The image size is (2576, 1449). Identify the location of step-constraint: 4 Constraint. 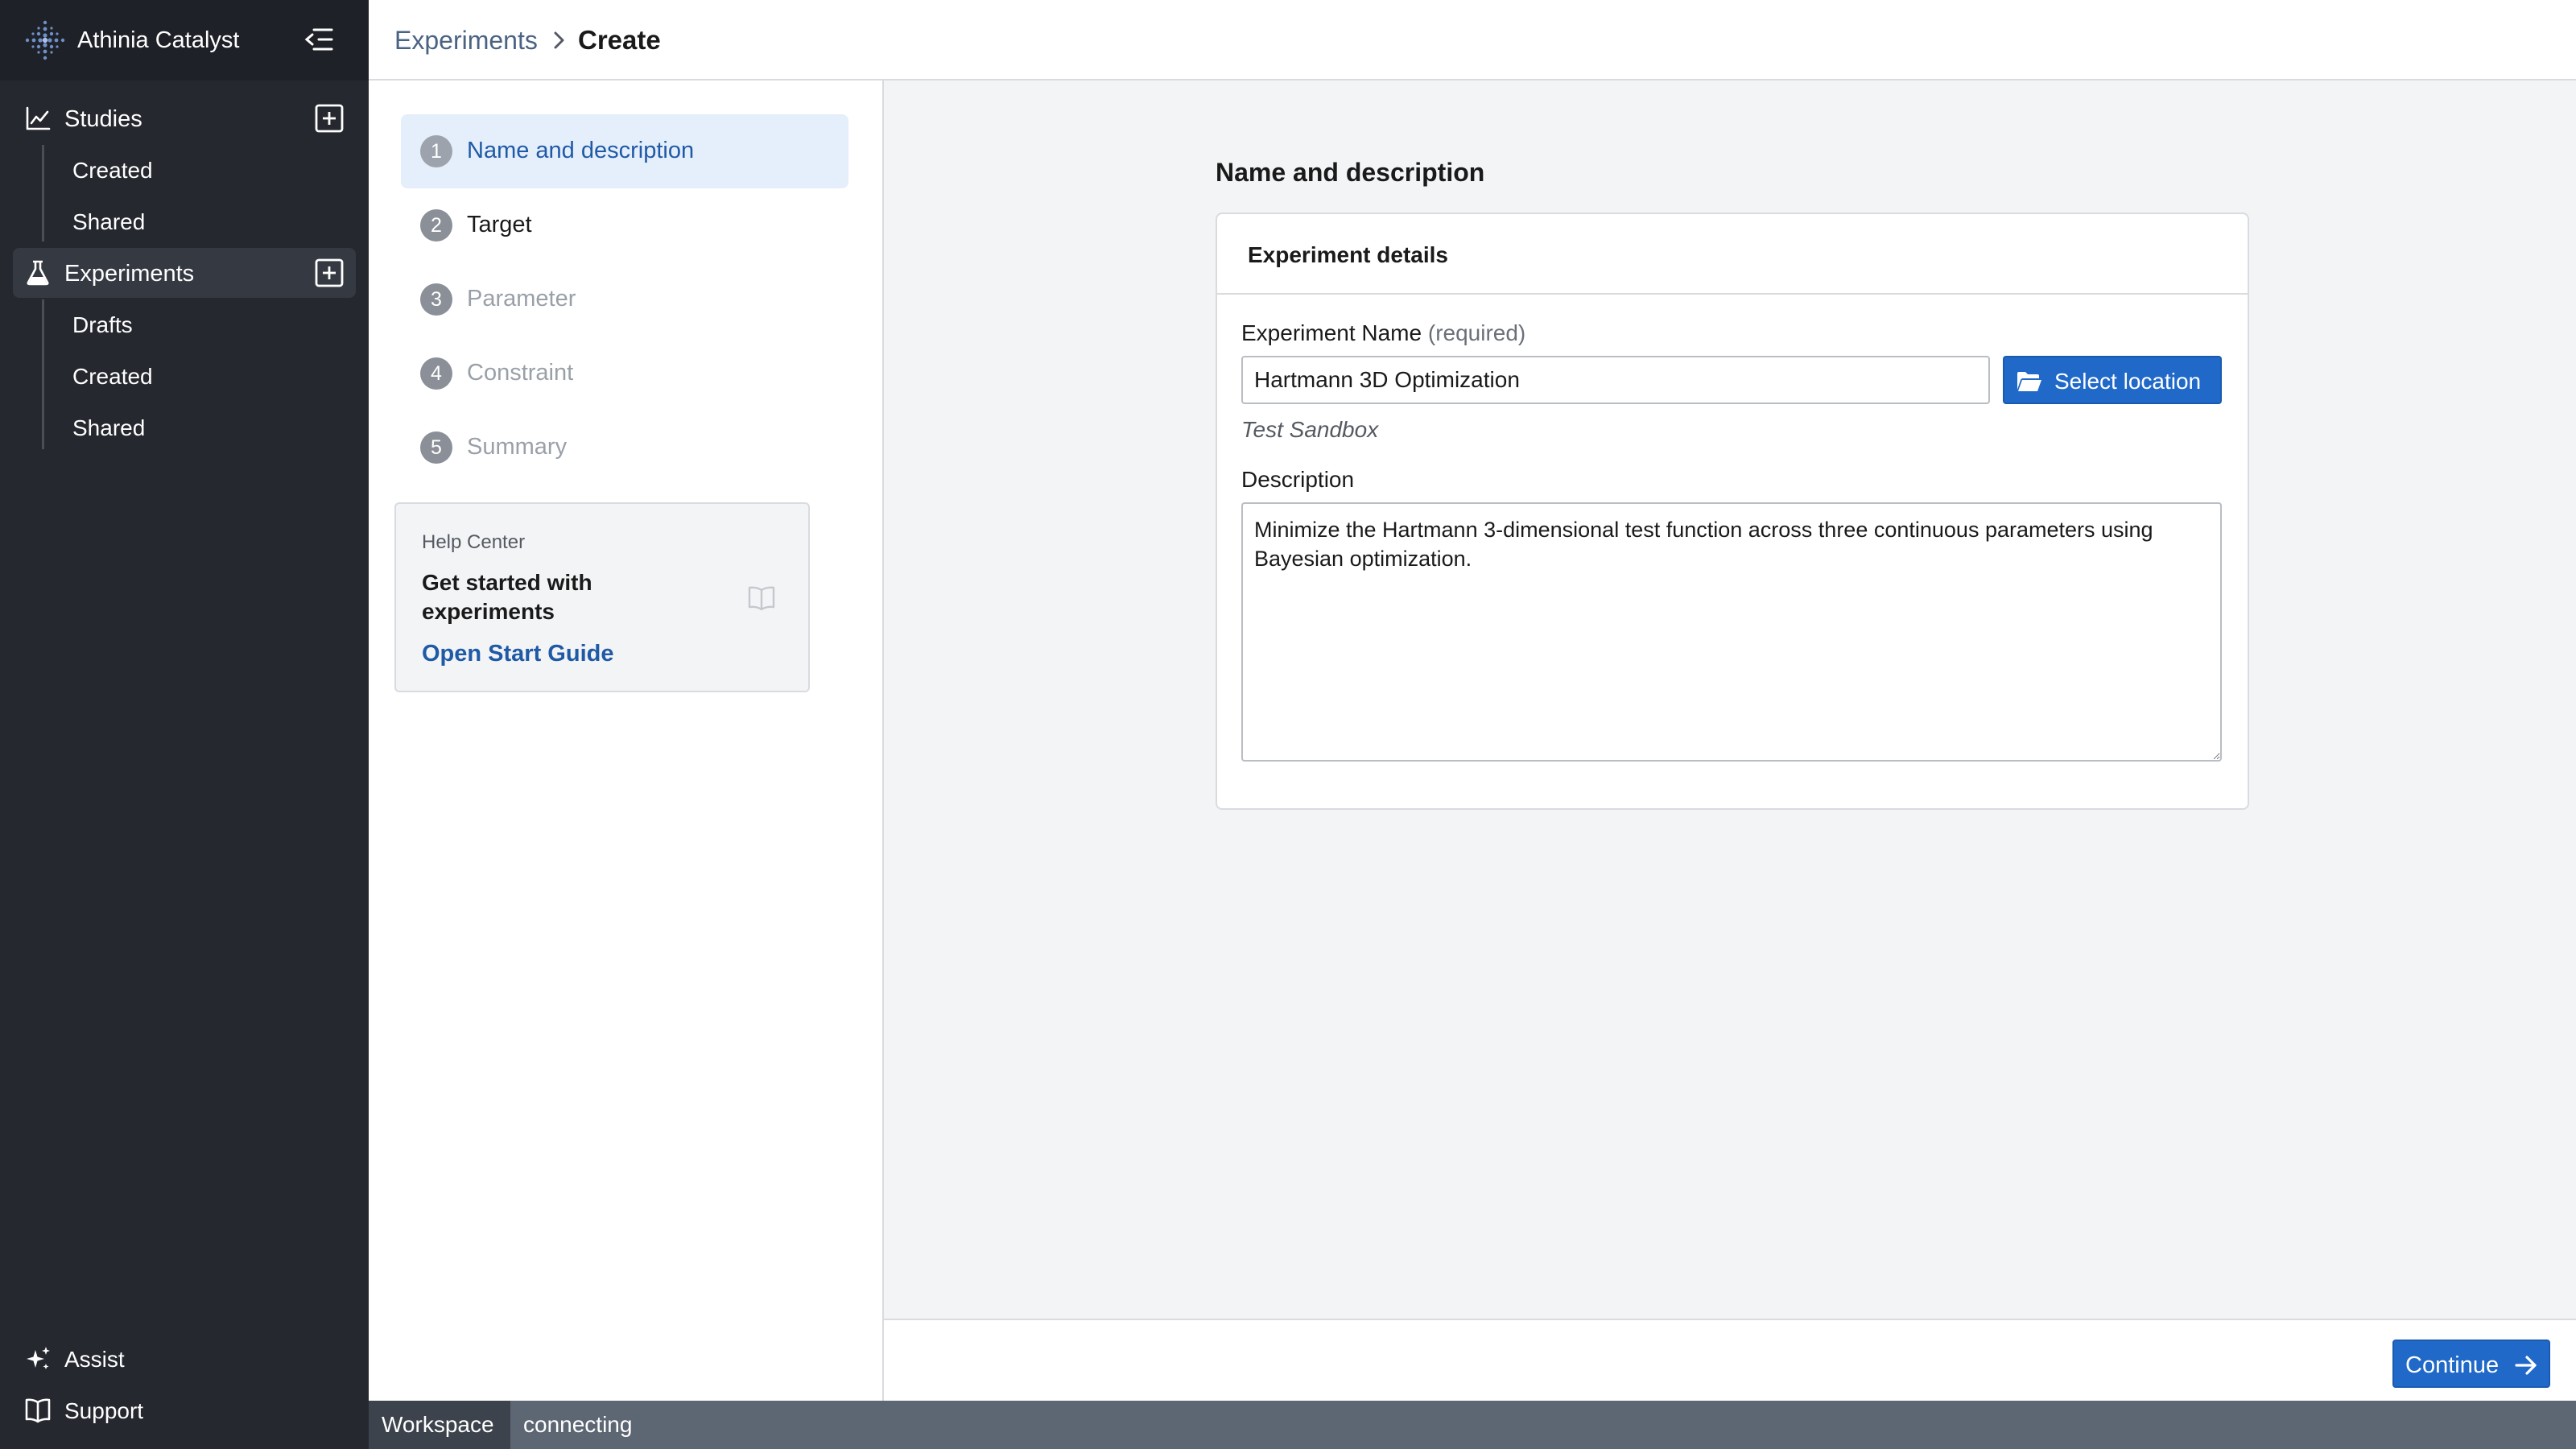
(624, 373).